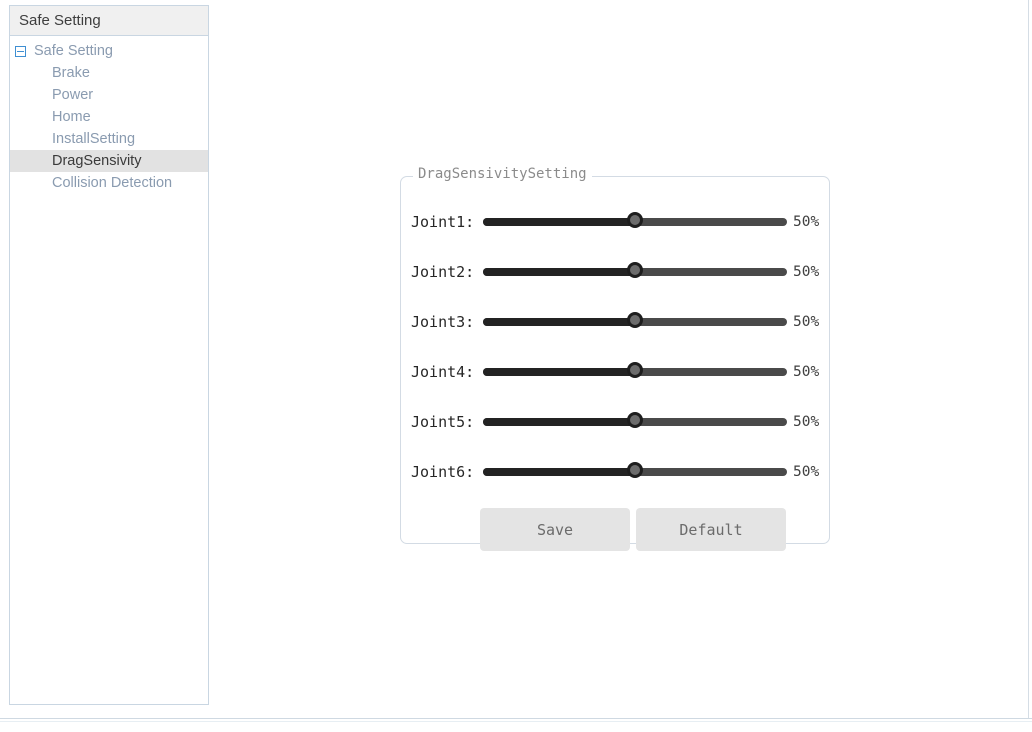 This screenshot has width=1032, height=732. Describe the element at coordinates (112, 182) in the screenshot. I see `sidebar-item-label: Collision Detection` at that location.